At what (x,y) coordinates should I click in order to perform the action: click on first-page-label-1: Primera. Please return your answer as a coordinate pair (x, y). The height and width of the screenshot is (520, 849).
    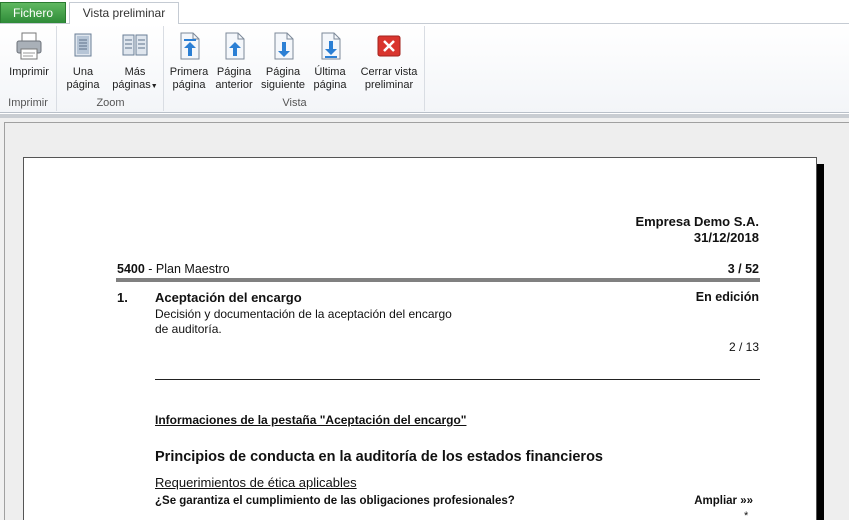
    Looking at the image, I should click on (189, 72).